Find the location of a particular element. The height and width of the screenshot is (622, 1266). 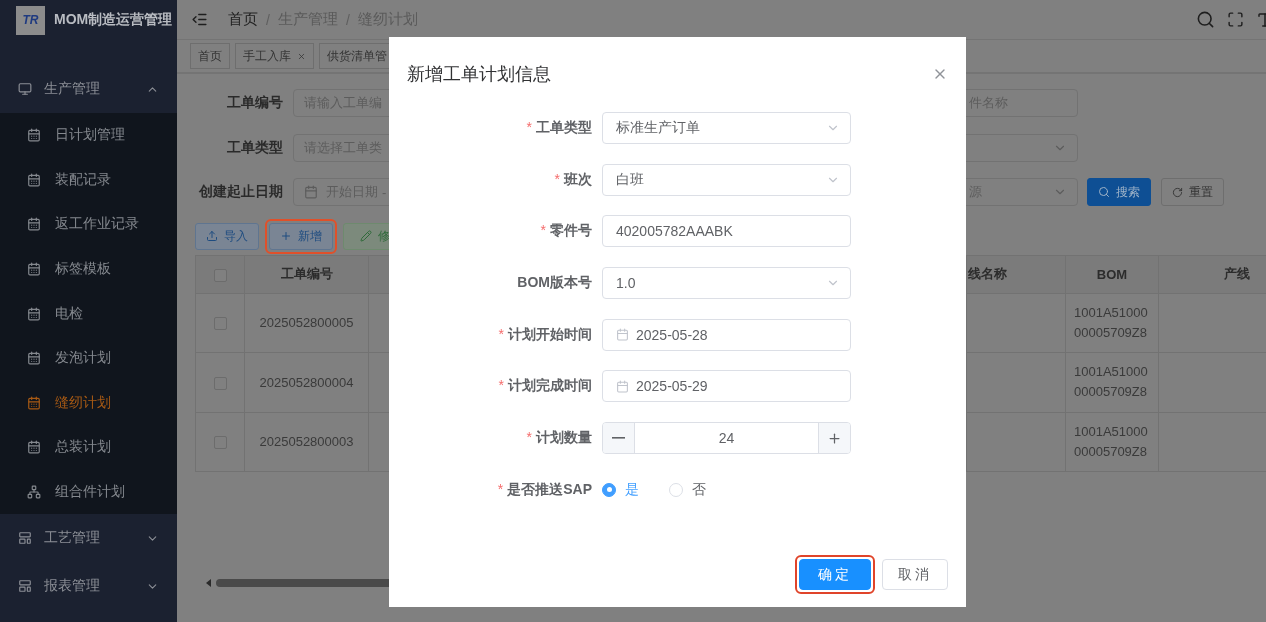

field-label: * 零件号 is located at coordinates (565, 231).